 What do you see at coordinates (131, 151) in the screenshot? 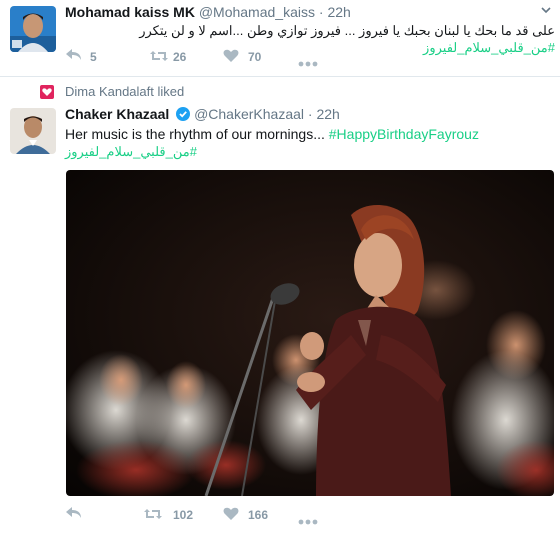
I see `hashtag-link-arabic: #من_قلبي_سلام_لفيروز` at bounding box center [131, 151].